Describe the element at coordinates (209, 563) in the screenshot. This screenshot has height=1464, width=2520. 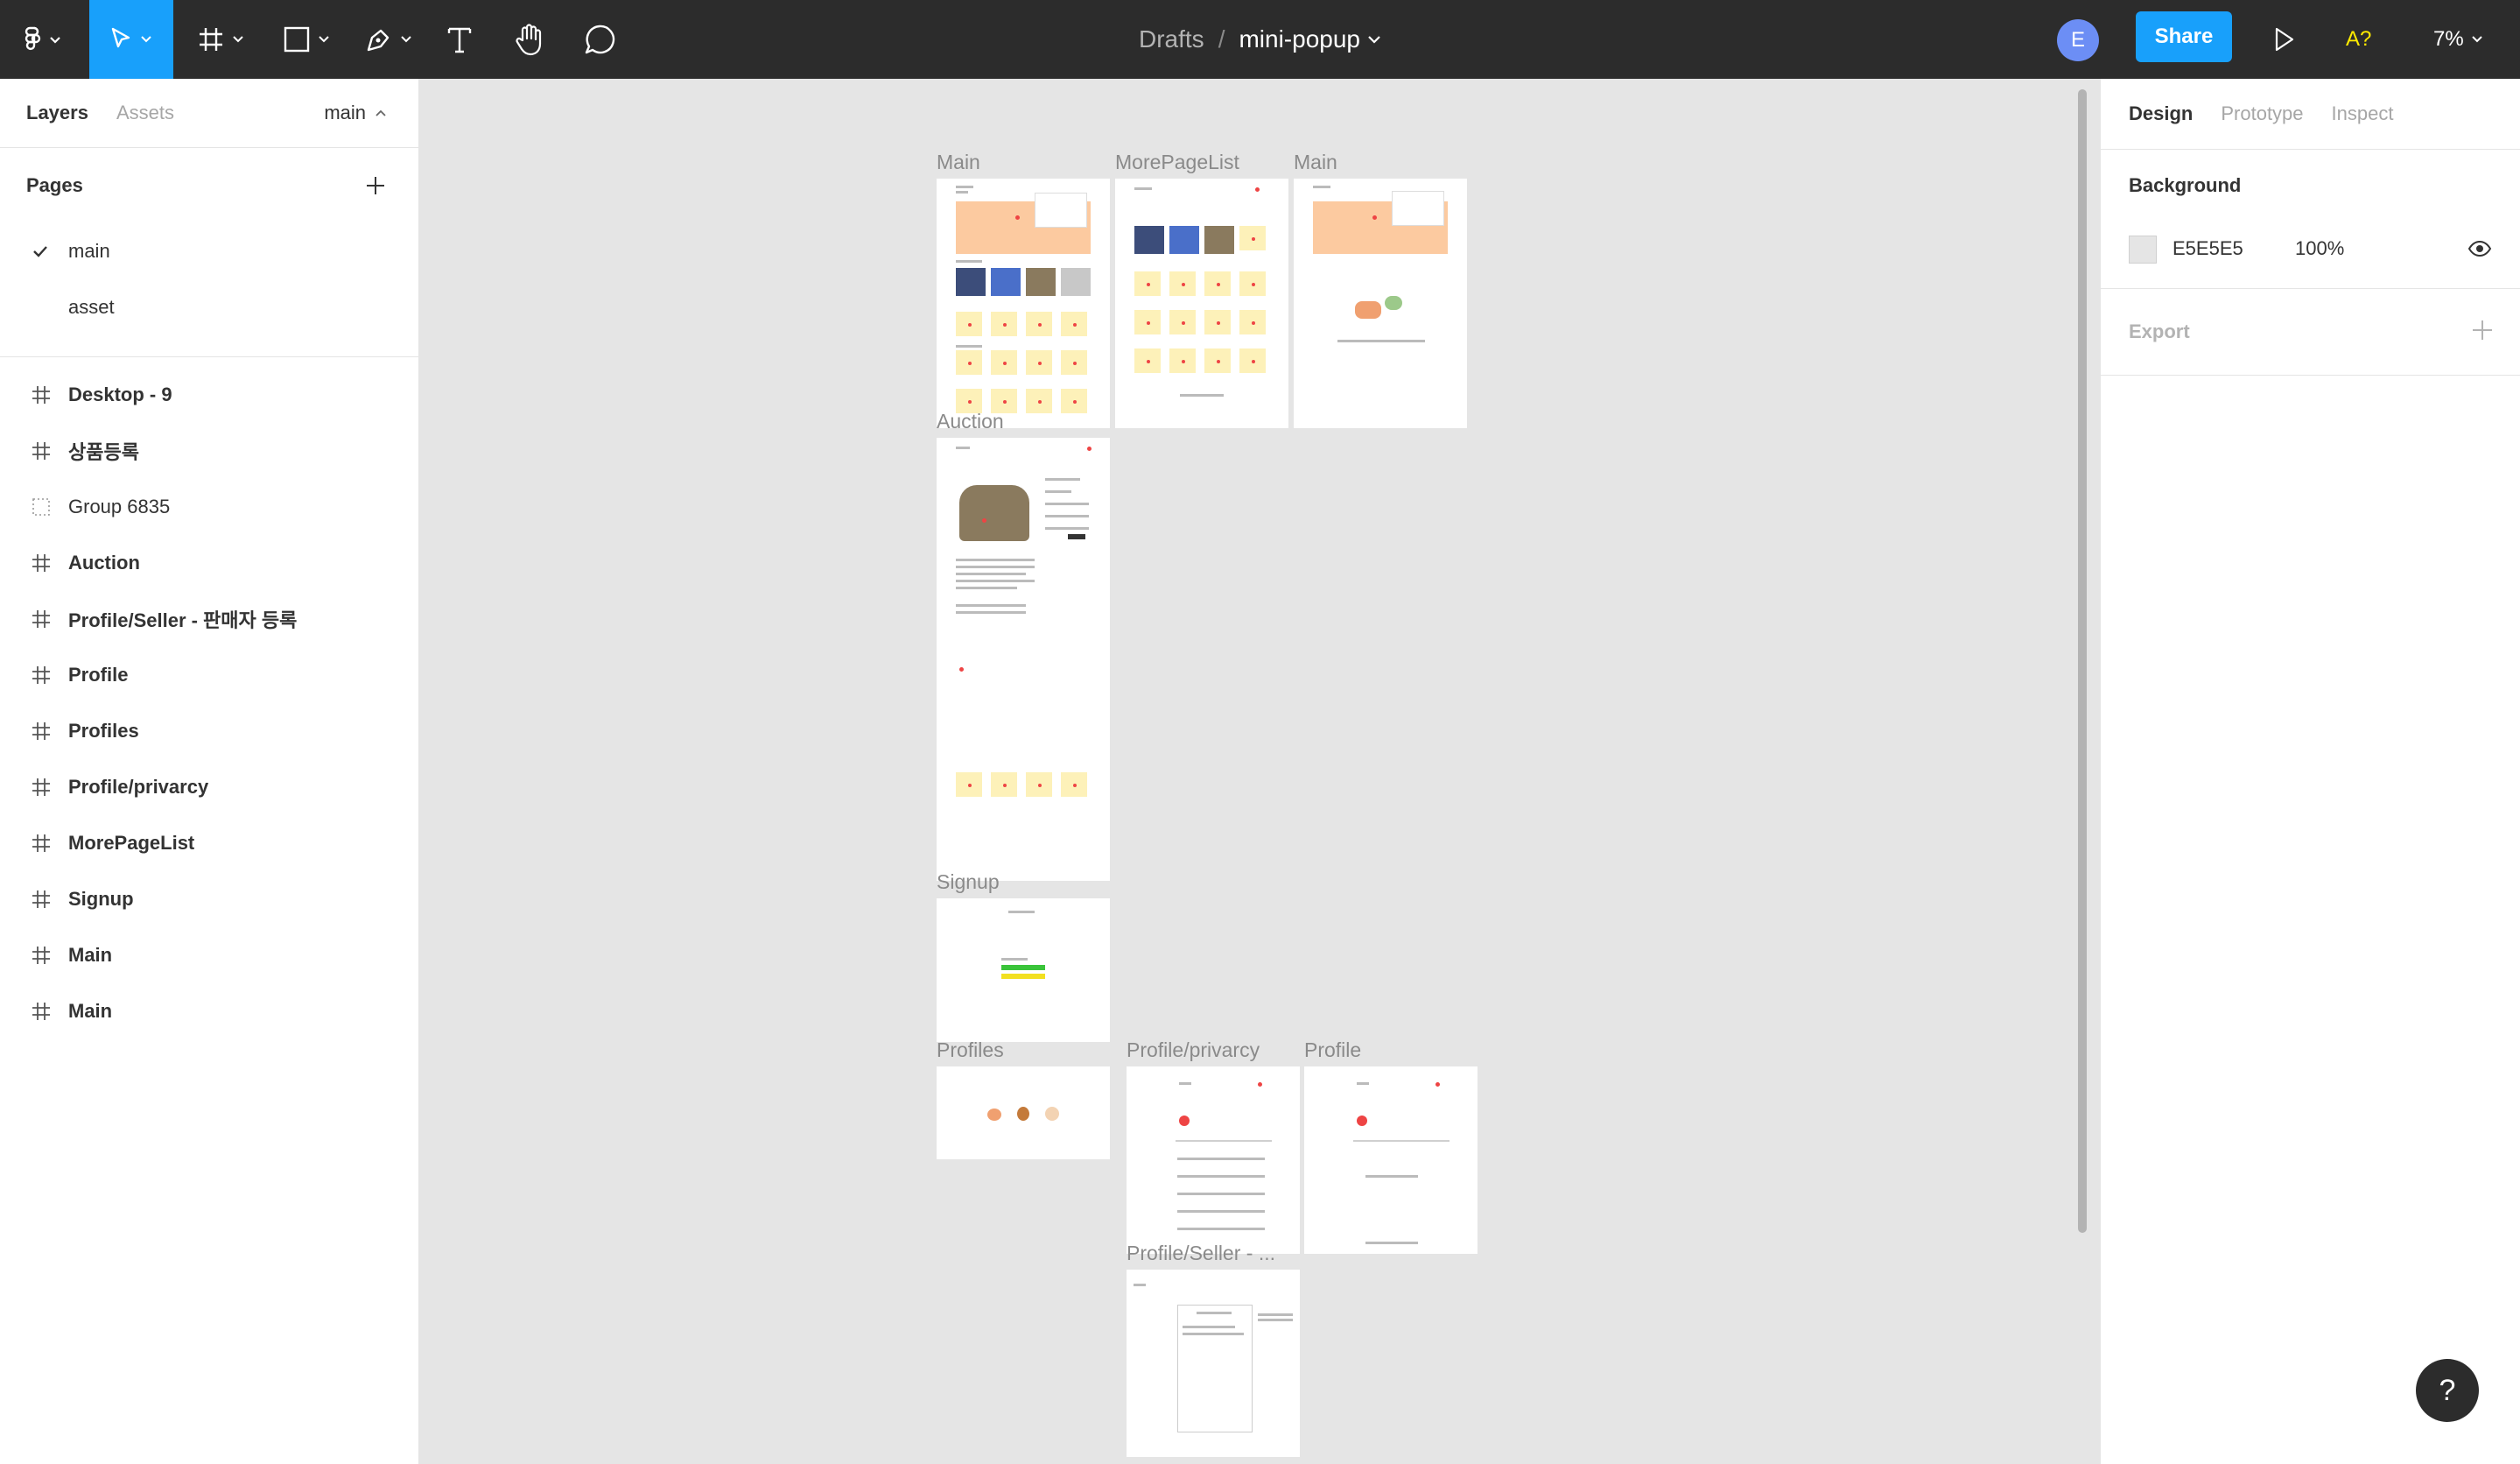
I see `layer-item: Auction` at that location.